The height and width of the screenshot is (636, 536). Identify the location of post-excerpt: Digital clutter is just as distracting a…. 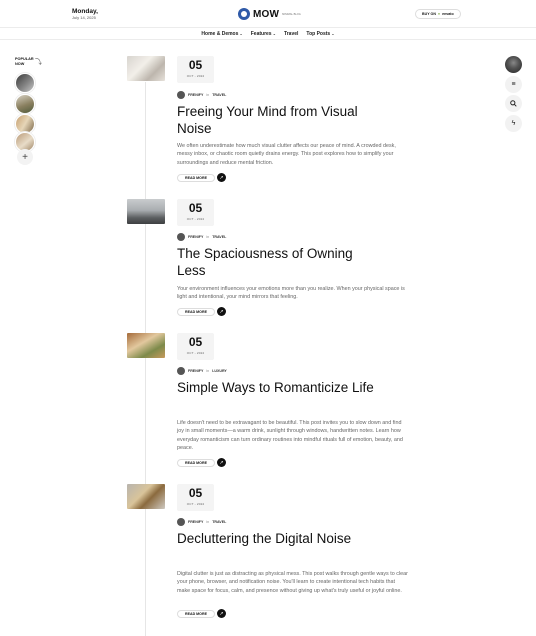
(292, 582).